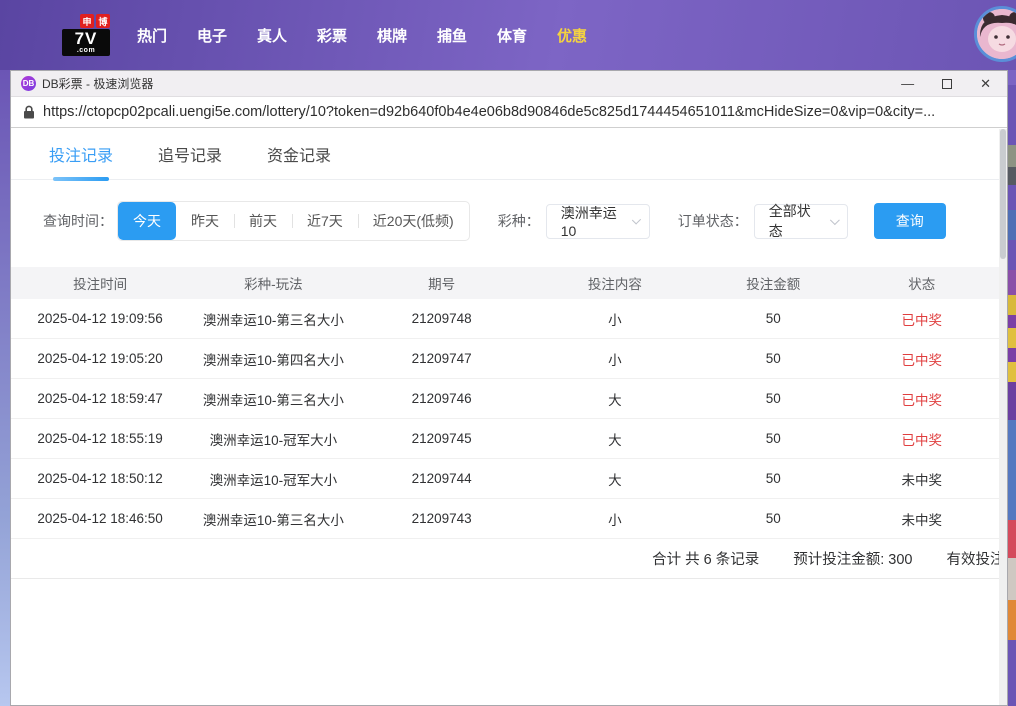  What do you see at coordinates (1003, 194) in the screenshot?
I see `scrollbar-thumb` at bounding box center [1003, 194].